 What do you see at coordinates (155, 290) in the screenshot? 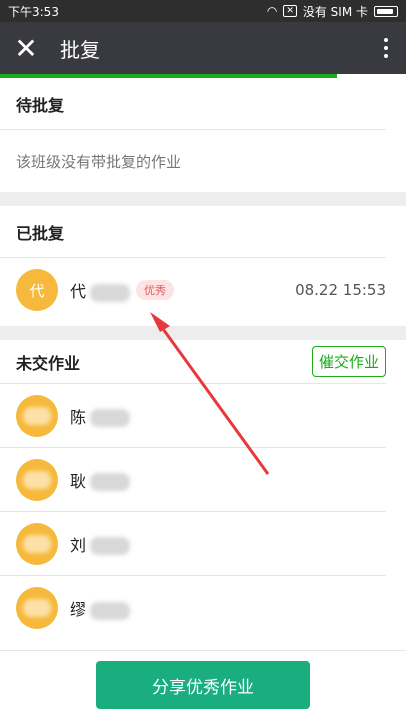
I see `excellent-badge: 优秀` at bounding box center [155, 290].